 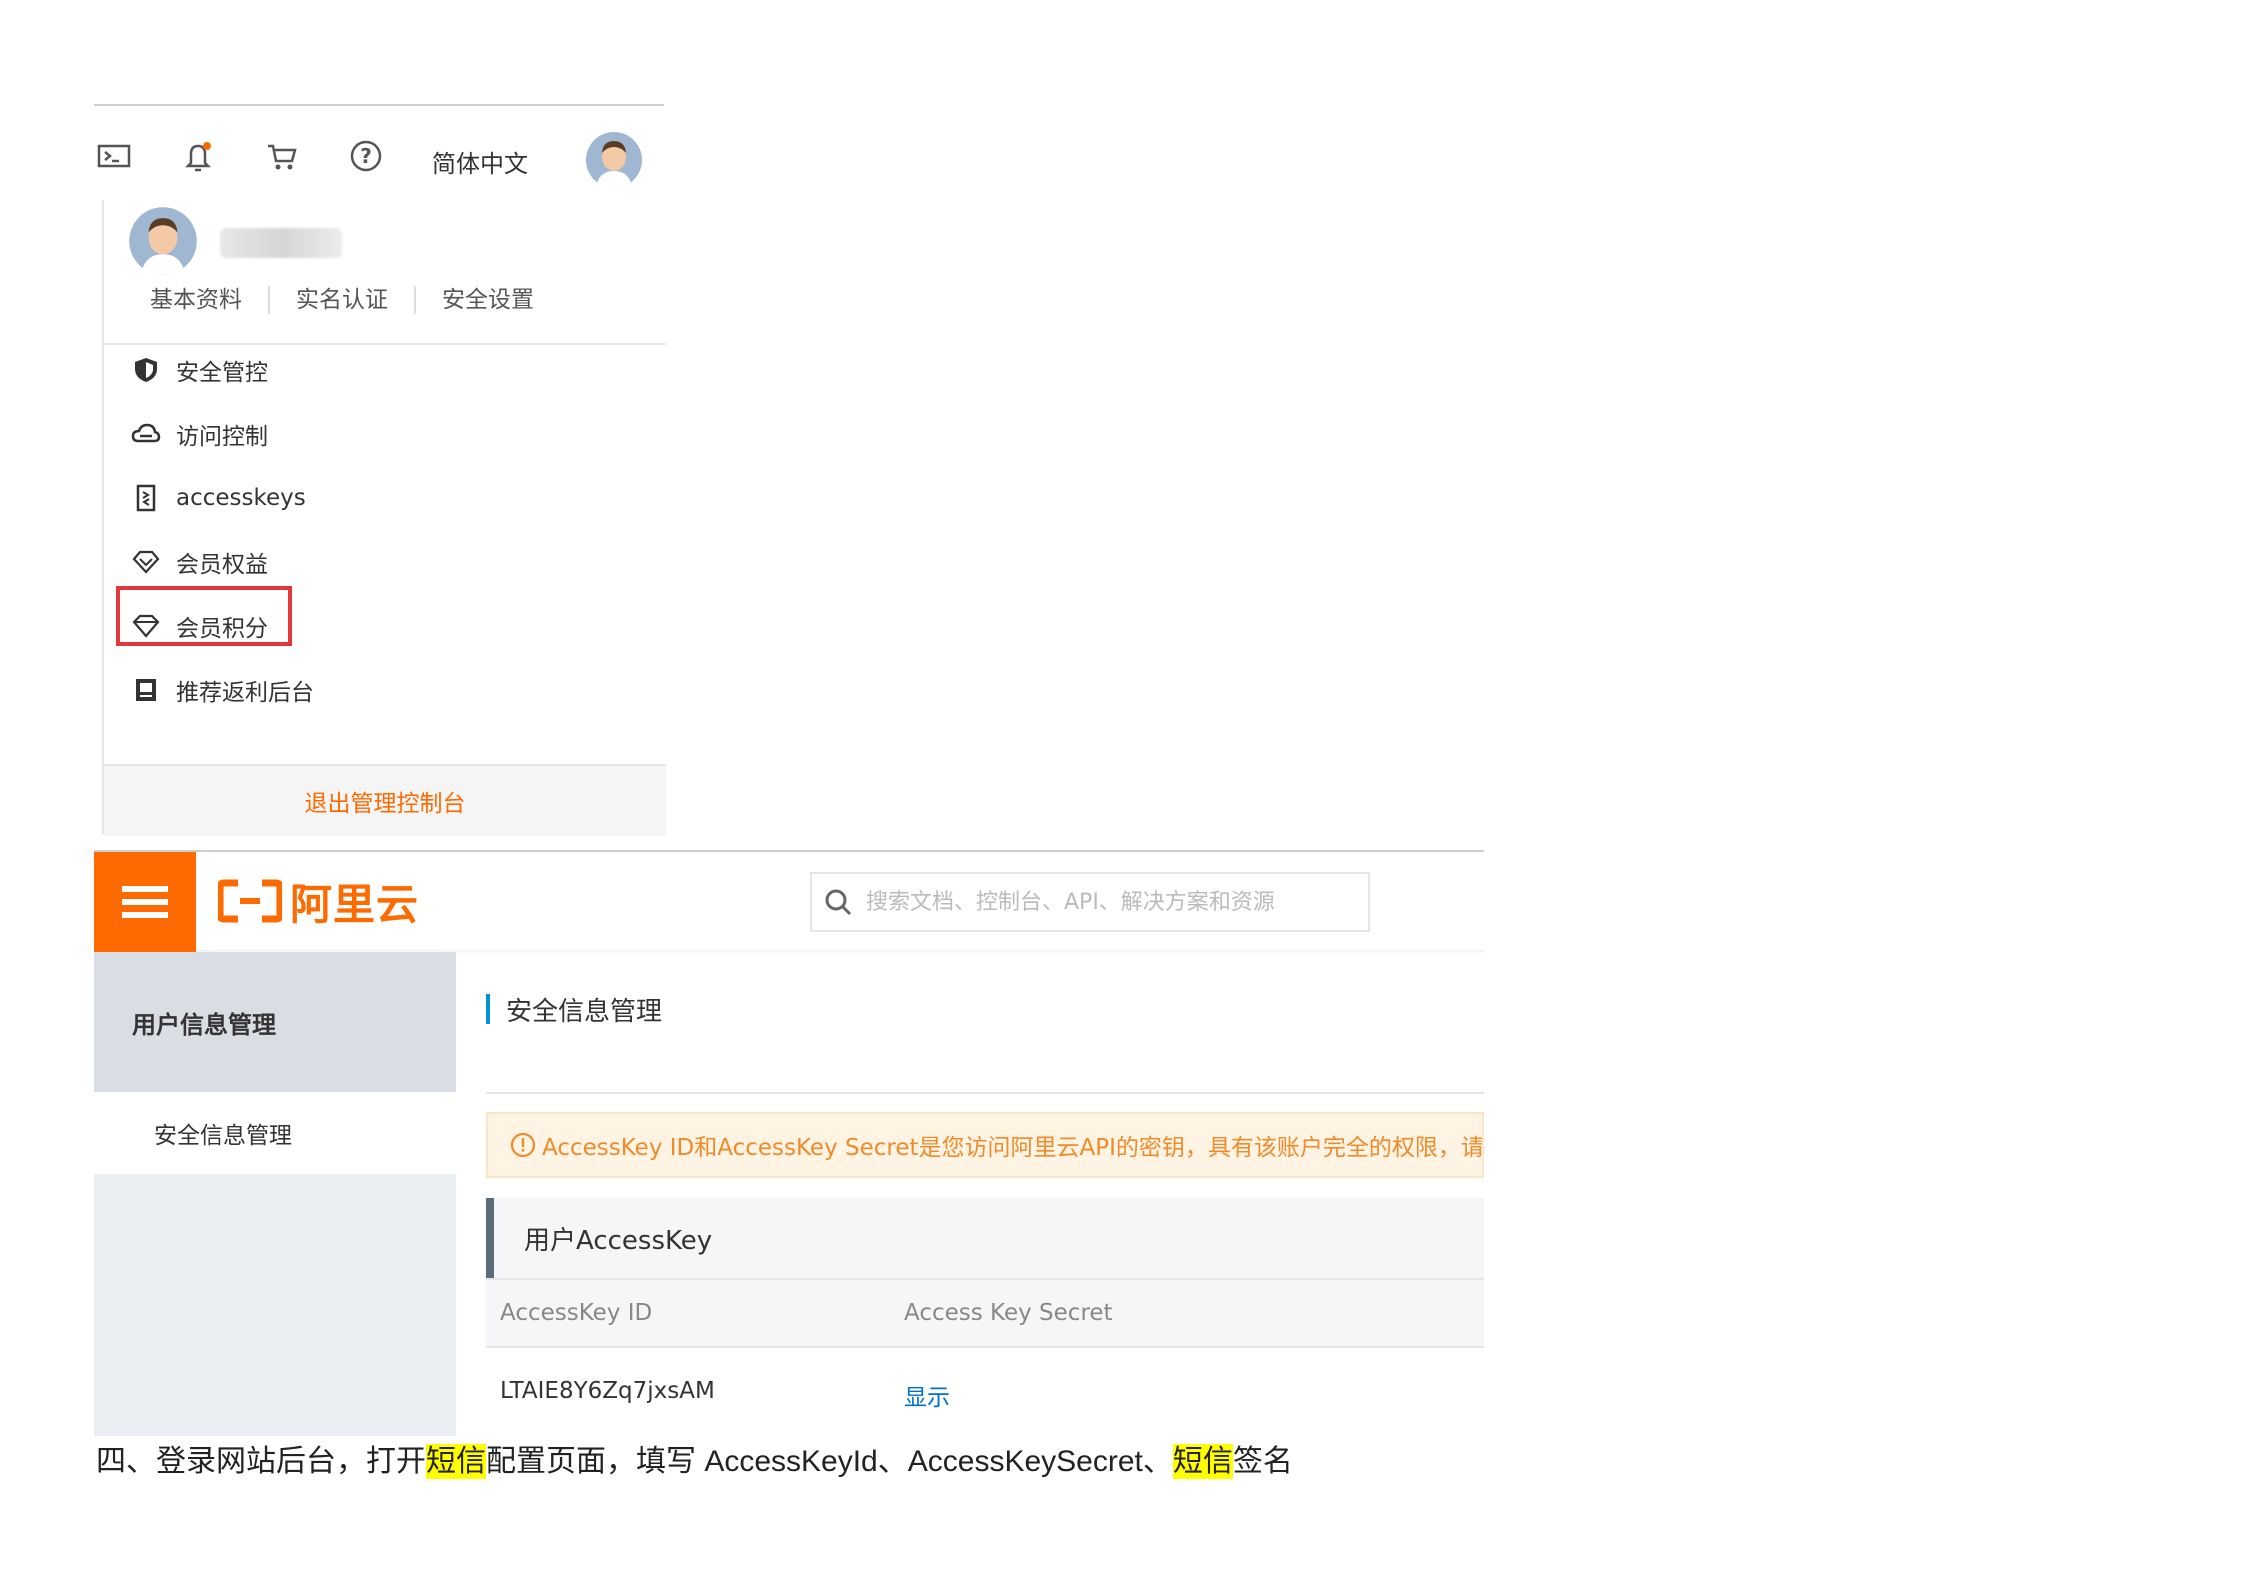 I want to click on language-switch: 简体中文, so click(x=480, y=161).